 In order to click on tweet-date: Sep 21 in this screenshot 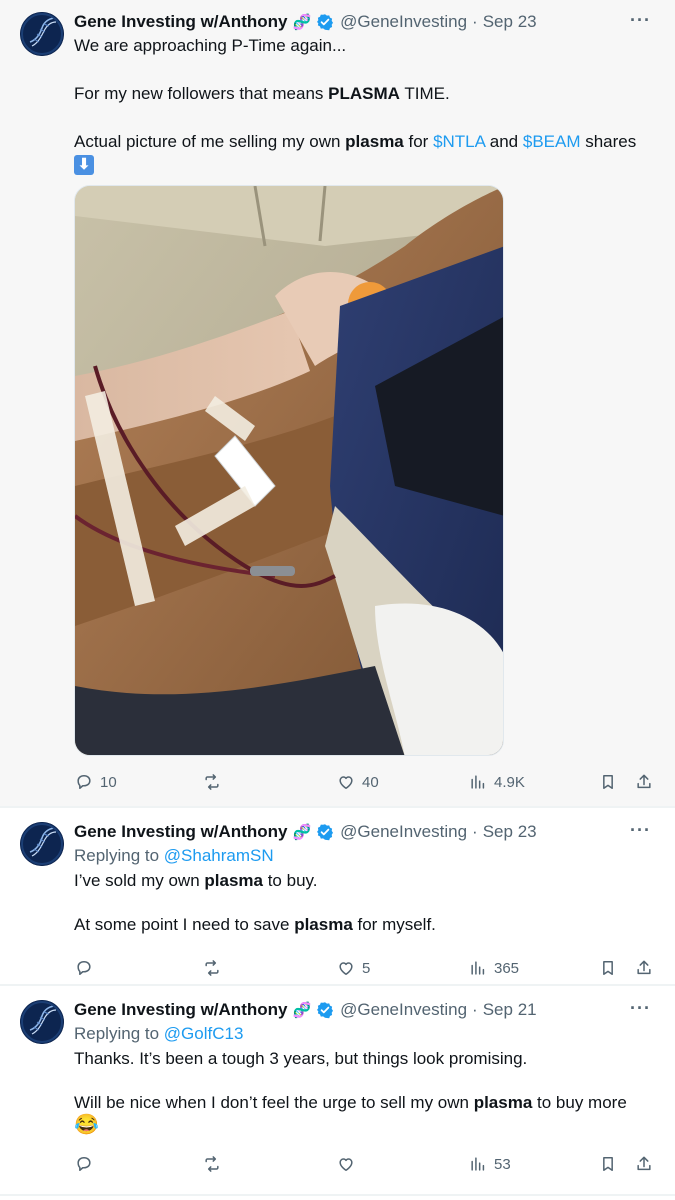, I will do `click(510, 1010)`.